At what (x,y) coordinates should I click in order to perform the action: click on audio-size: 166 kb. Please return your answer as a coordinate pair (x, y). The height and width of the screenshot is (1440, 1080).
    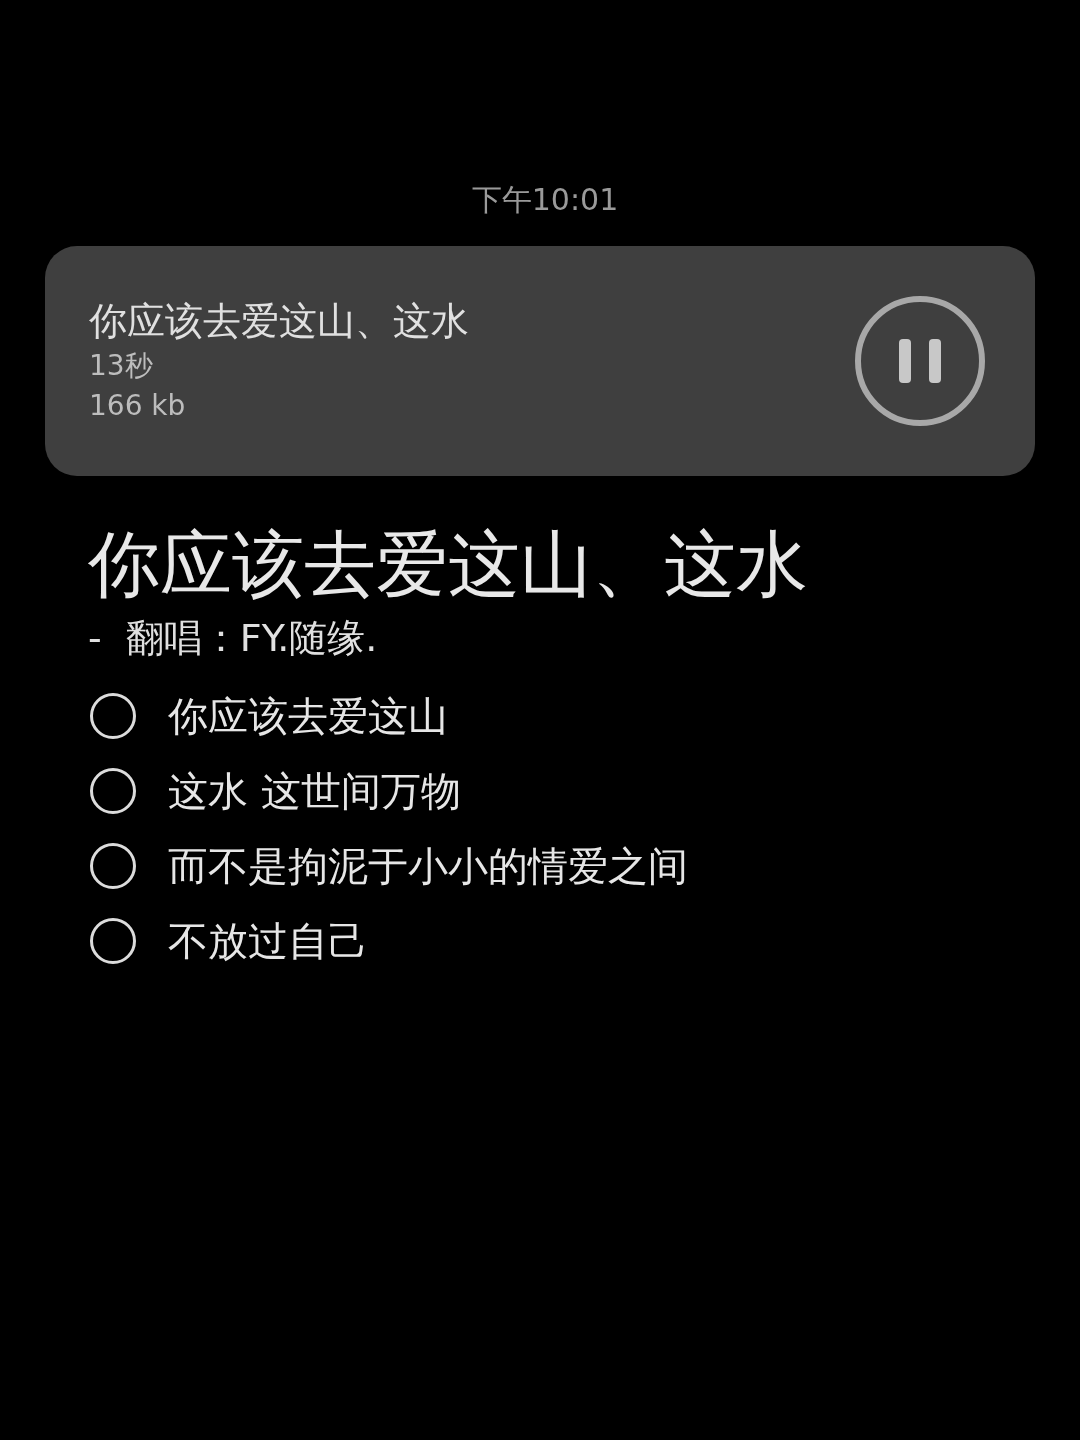
    Looking at the image, I should click on (138, 406).